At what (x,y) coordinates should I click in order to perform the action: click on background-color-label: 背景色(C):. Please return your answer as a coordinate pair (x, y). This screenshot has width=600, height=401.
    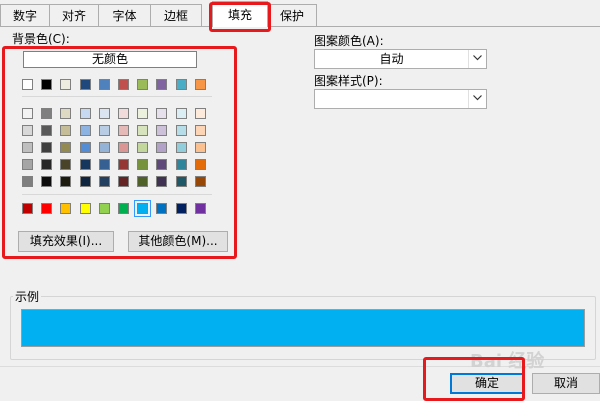
    Looking at the image, I should click on (41, 39).